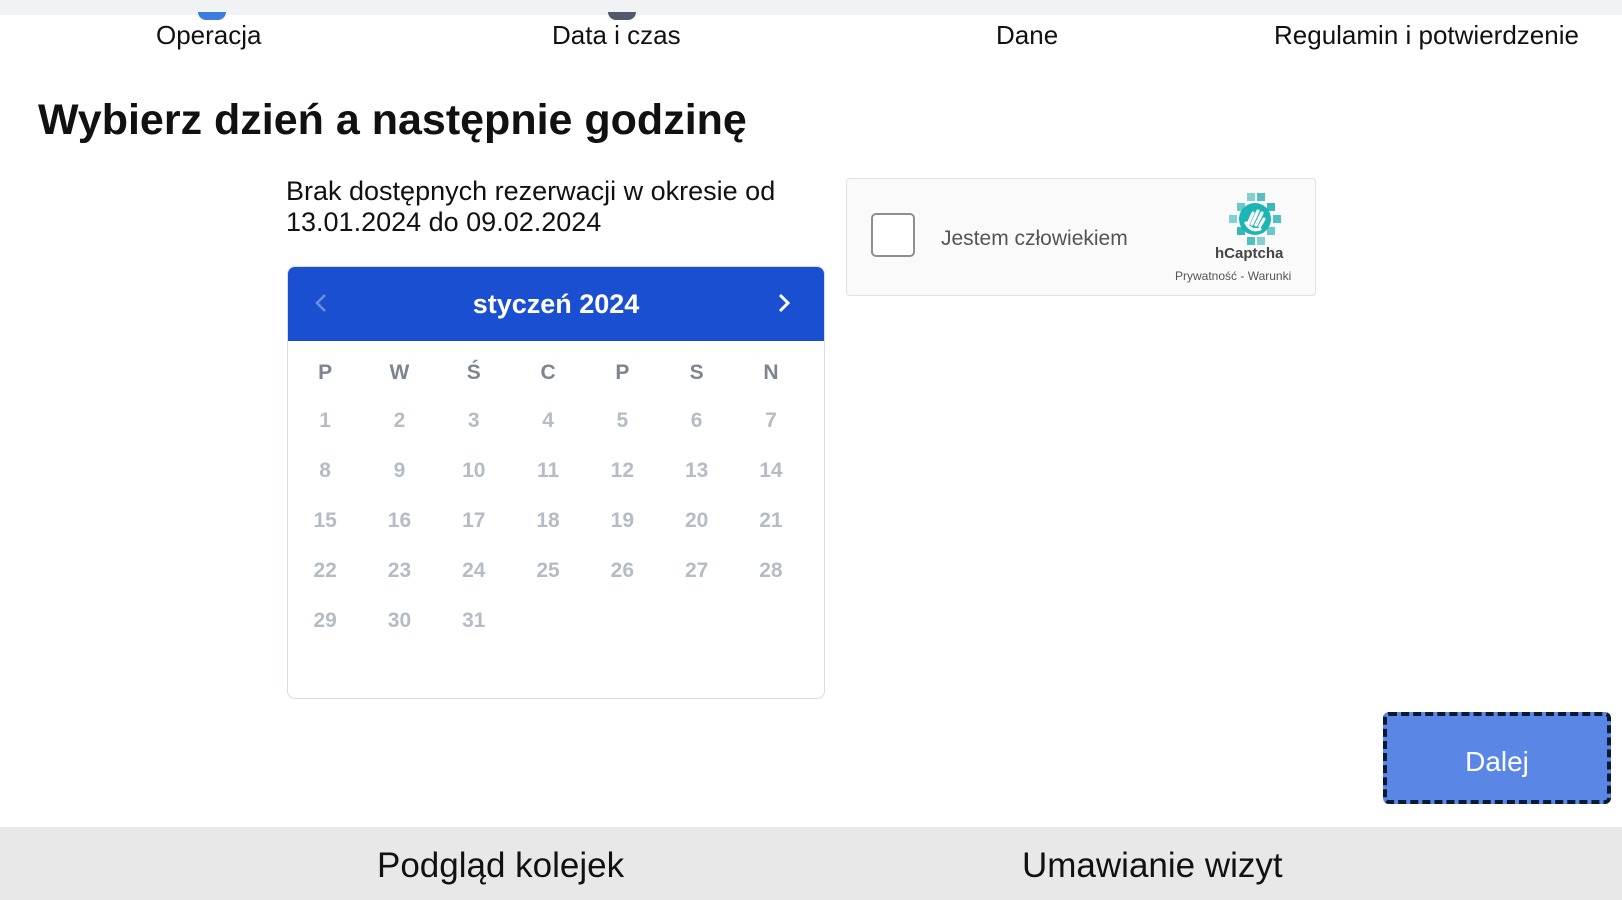  What do you see at coordinates (622, 570) in the screenshot?
I see `calendar-day: 26` at bounding box center [622, 570].